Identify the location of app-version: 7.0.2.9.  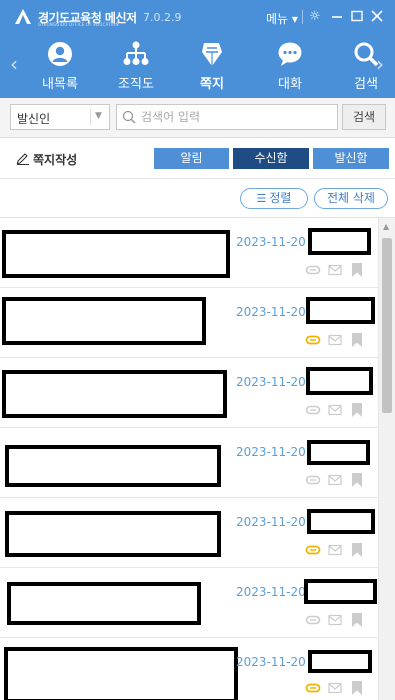
(162, 17).